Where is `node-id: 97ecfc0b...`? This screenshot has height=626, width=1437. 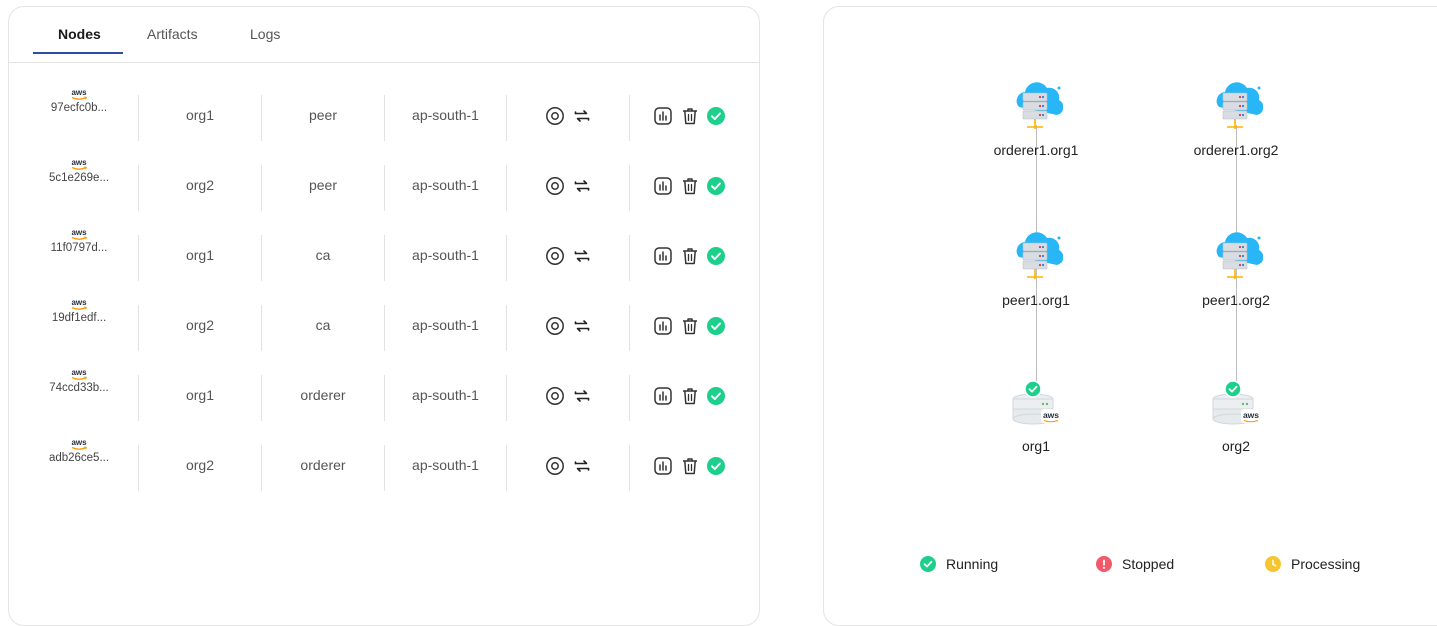 node-id: 97ecfc0b... is located at coordinates (79, 108).